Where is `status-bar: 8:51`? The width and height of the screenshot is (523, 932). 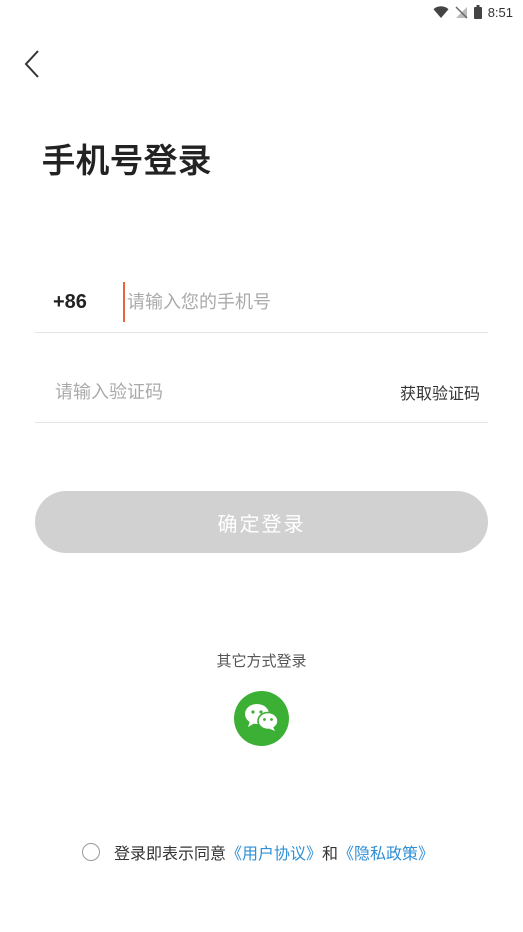
status-bar: 8:51 is located at coordinates (261, 12).